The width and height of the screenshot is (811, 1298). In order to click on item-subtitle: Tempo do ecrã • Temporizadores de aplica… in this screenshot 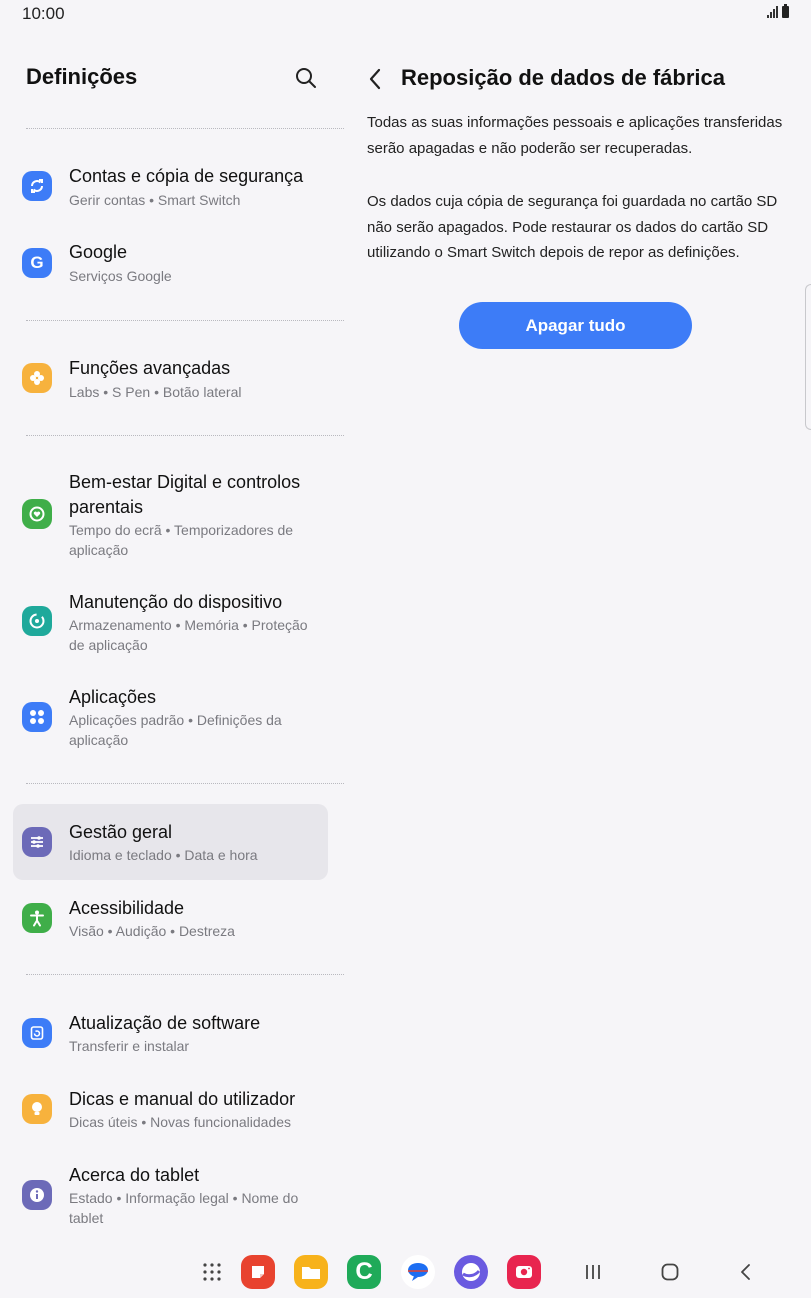, I will do `click(181, 540)`.